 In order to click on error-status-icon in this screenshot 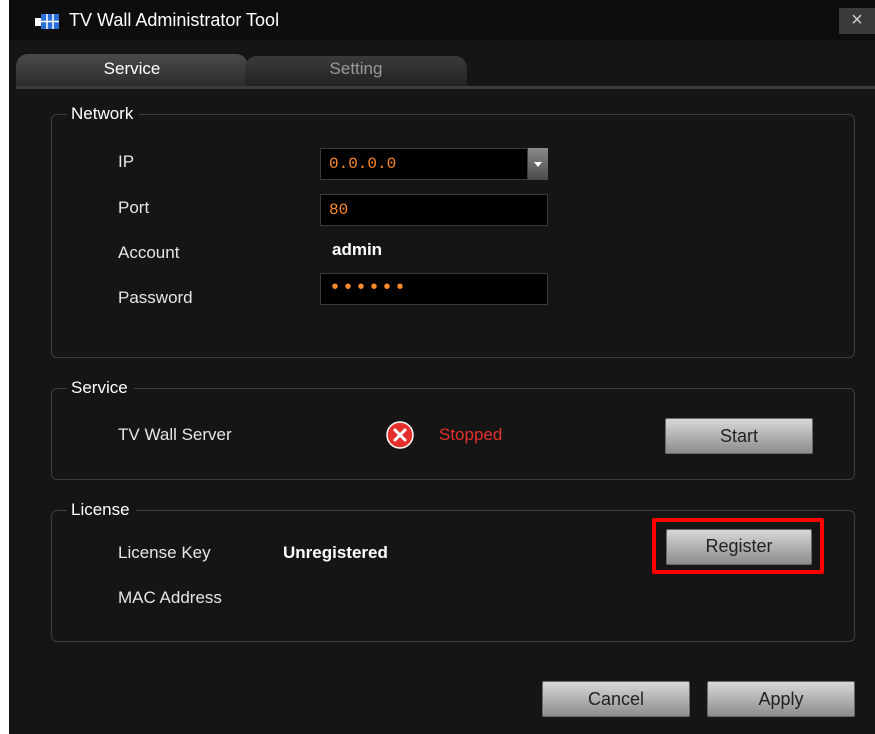, I will do `click(400, 435)`.